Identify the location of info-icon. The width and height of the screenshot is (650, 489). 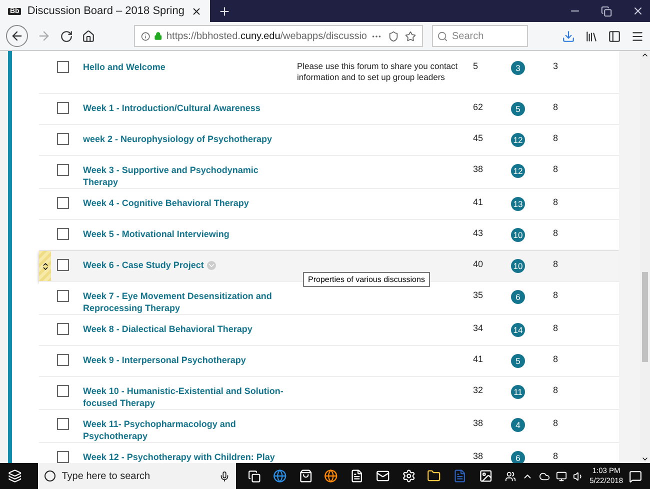
(145, 36).